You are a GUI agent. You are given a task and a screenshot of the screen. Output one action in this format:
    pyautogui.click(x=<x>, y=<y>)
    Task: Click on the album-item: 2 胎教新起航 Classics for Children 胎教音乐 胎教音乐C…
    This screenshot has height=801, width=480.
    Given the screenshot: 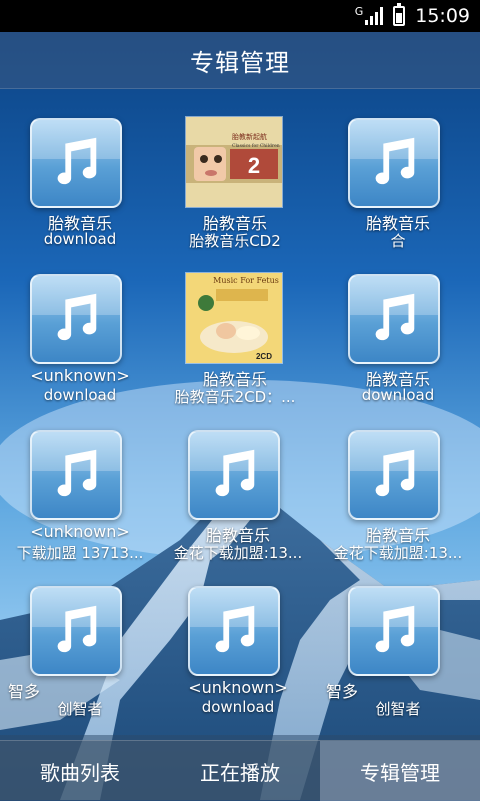 What is the action you would take?
    pyautogui.click(x=235, y=177)
    